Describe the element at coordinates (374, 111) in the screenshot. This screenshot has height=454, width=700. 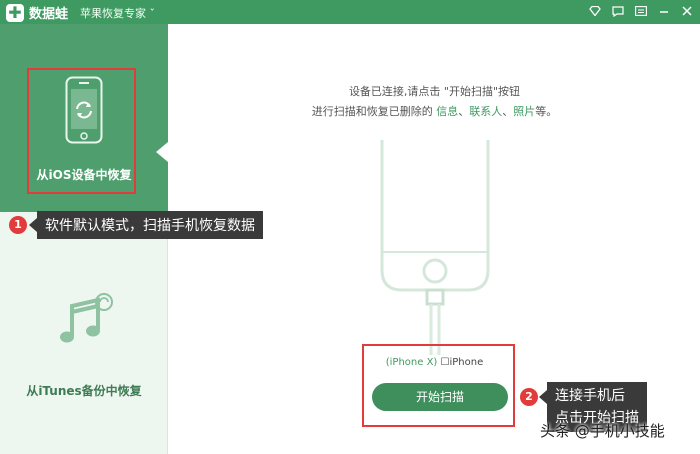
I see `instruction-prefix: 进行扫描和恢复已删除的` at that location.